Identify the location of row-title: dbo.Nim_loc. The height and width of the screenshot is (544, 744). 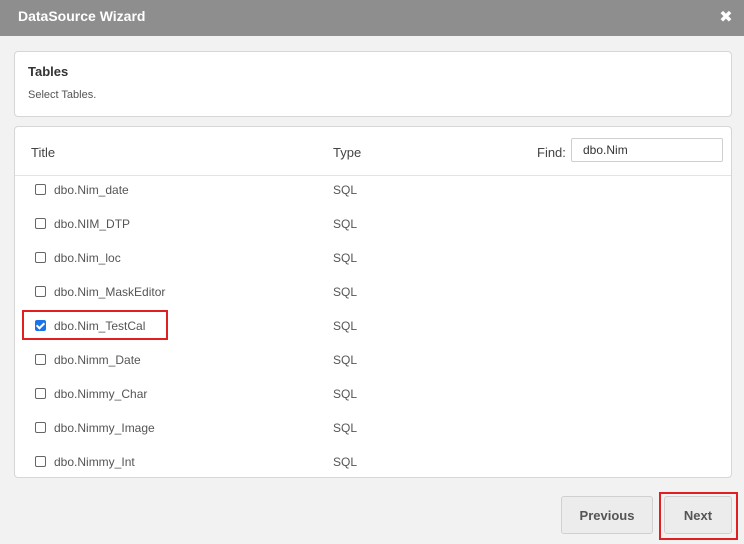
(87, 258).